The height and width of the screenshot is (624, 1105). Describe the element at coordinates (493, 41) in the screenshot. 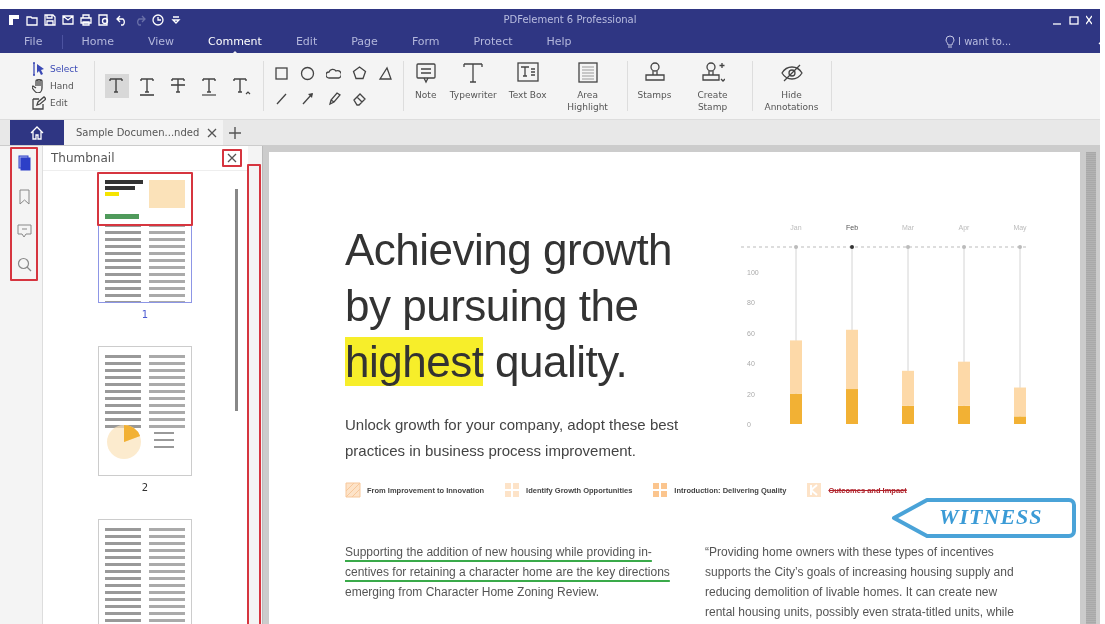

I see `menu-item: Protect` at that location.